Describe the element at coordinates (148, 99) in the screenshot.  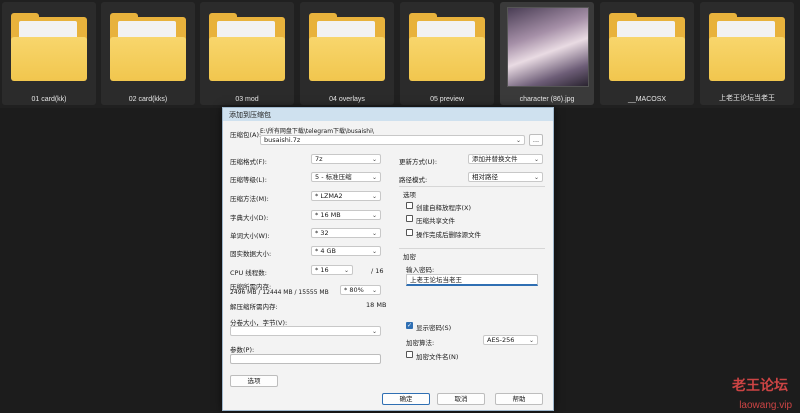
I see `file-label: 02 card(kks)` at that location.